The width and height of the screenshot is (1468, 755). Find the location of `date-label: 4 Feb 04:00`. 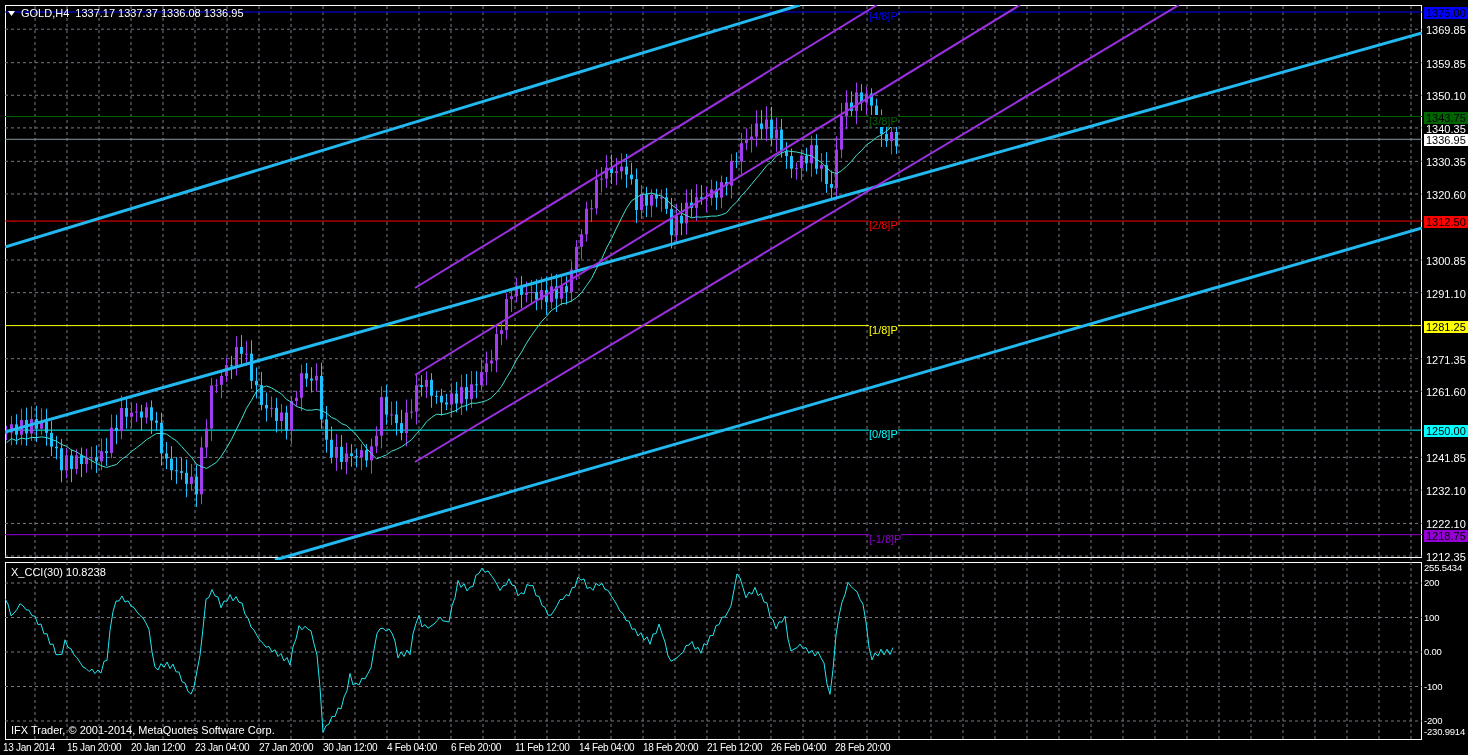

date-label: 4 Feb 04:00 is located at coordinates (413, 747).